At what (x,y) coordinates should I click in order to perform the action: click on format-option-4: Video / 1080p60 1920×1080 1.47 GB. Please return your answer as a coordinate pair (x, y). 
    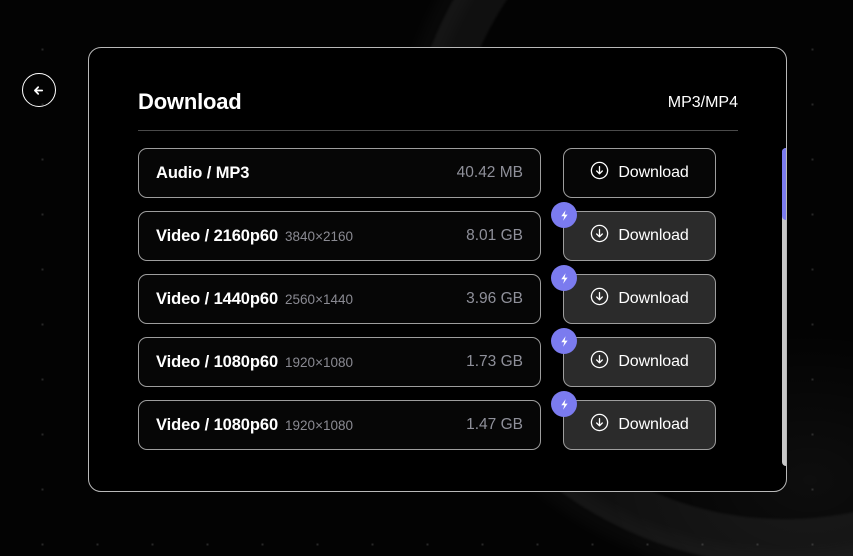
    Looking at the image, I should click on (339, 425).